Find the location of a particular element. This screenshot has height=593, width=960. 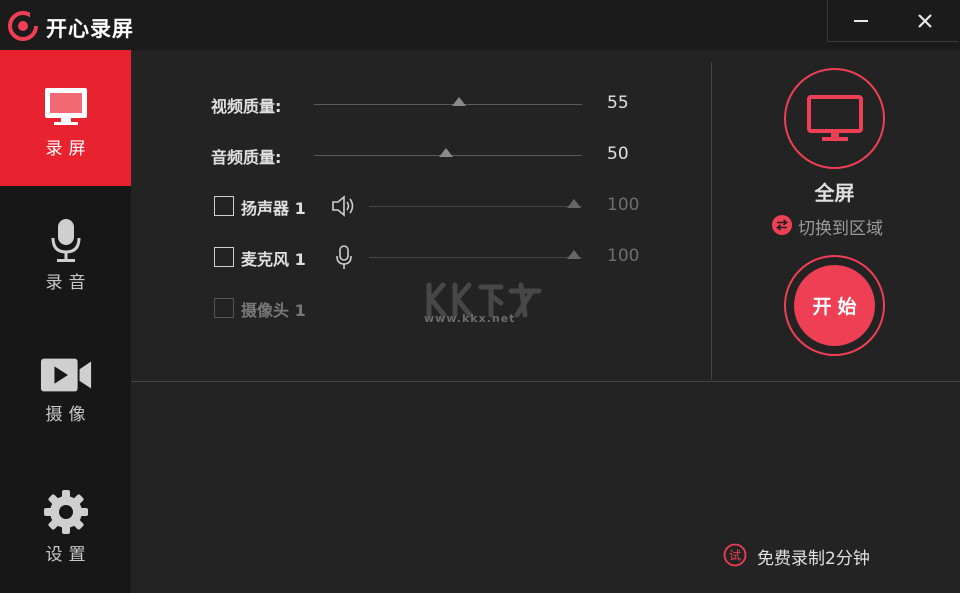

sidebar-item-label: 设置 is located at coordinates (68, 555).